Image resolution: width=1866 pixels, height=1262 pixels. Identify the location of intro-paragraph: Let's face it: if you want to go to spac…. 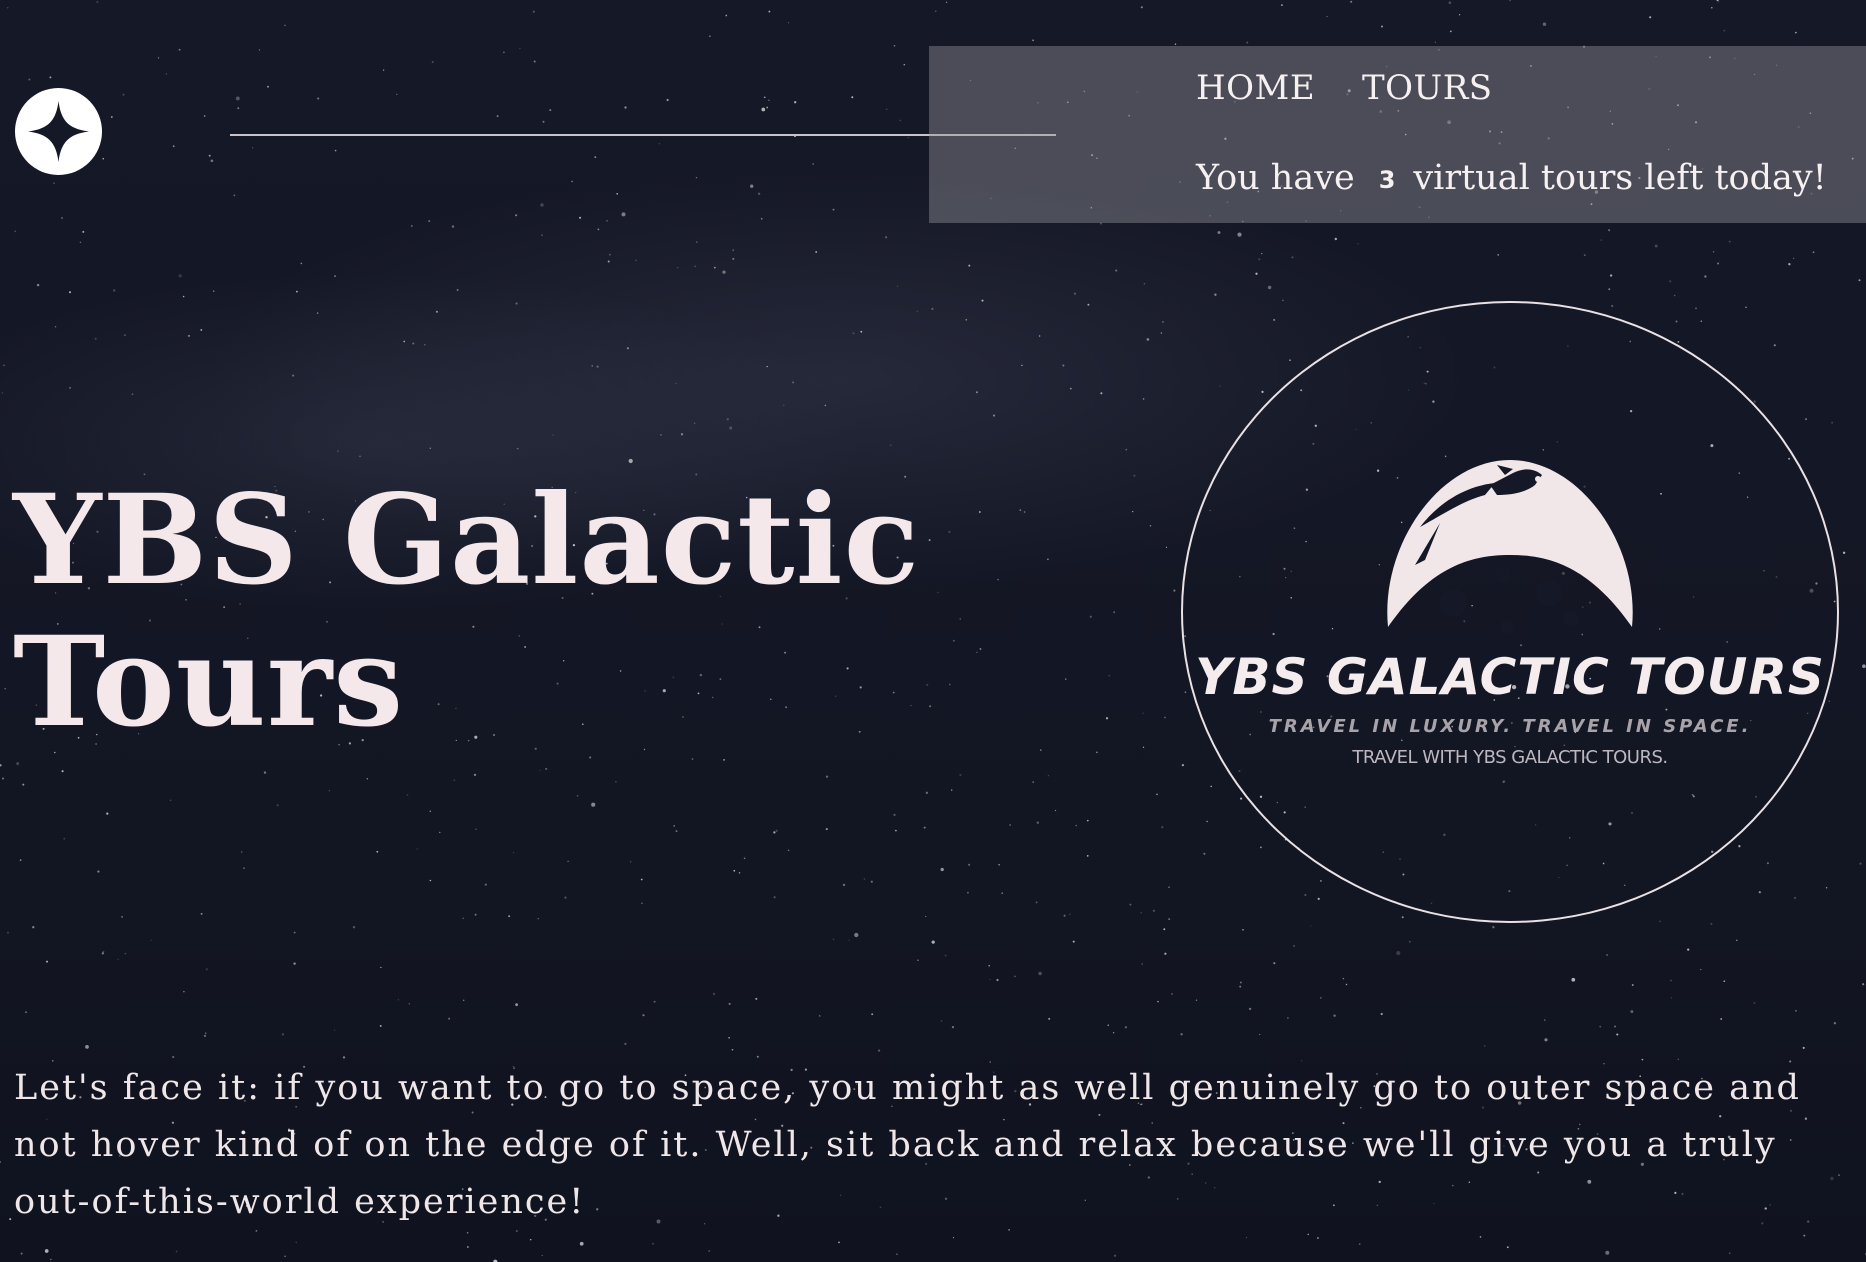
(907, 1145).